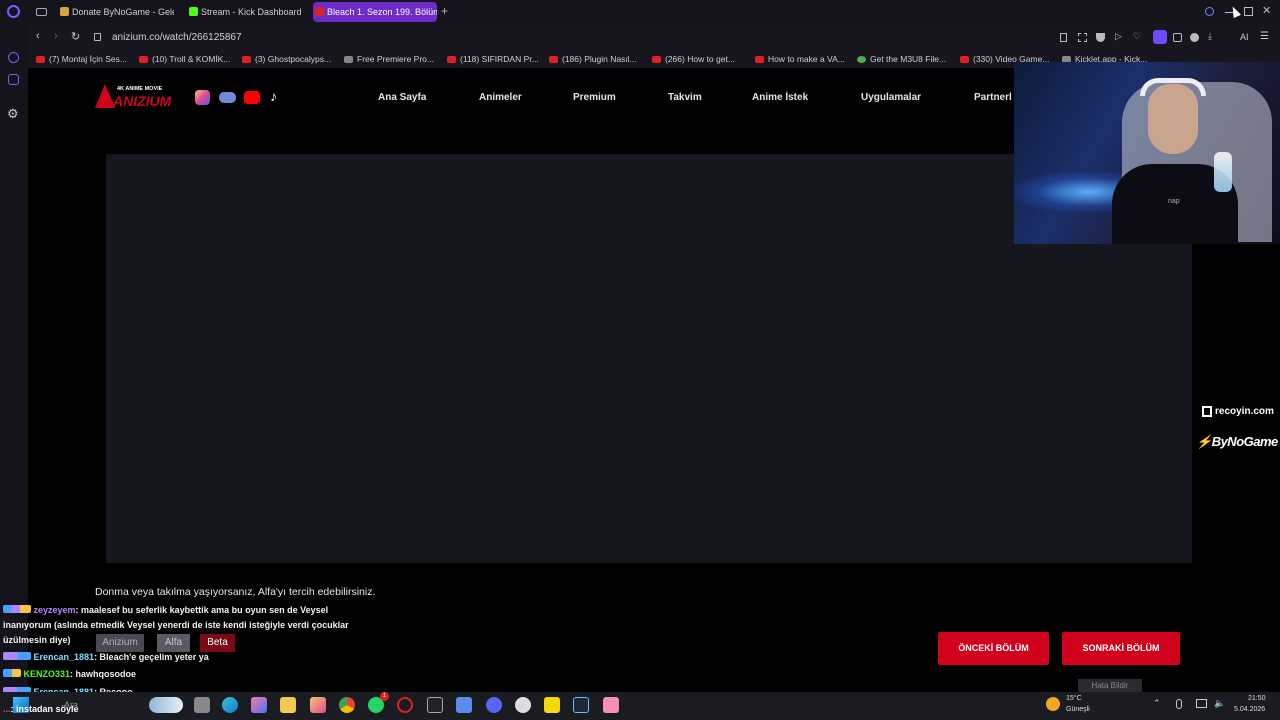  Describe the element at coordinates (444, 11) in the screenshot. I see `new-tab-button: +` at that location.